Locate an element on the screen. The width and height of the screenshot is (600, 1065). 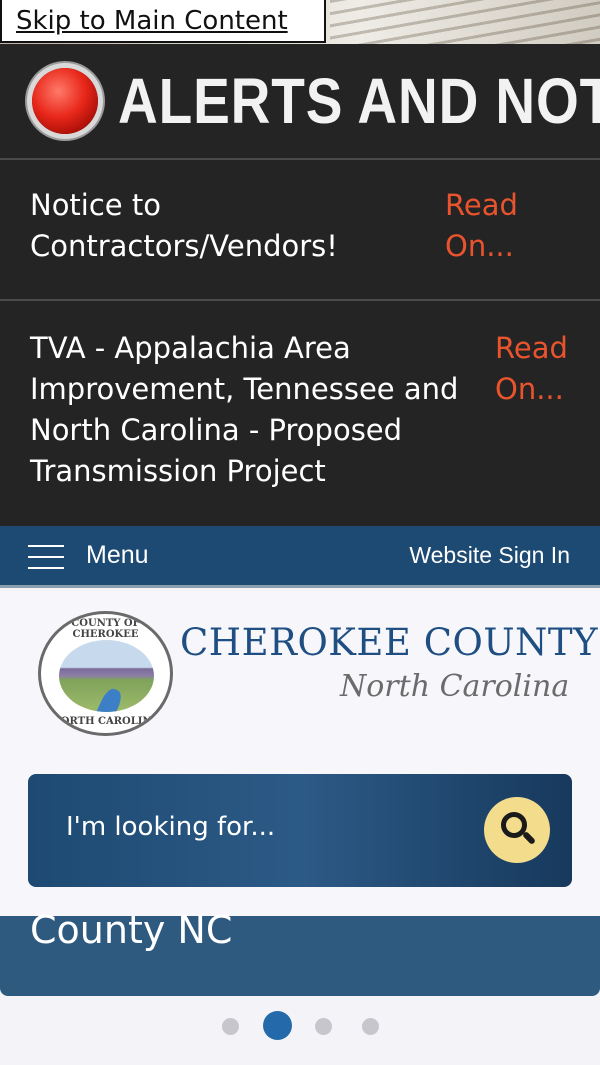
carousel-pagination is located at coordinates (300, 1026).